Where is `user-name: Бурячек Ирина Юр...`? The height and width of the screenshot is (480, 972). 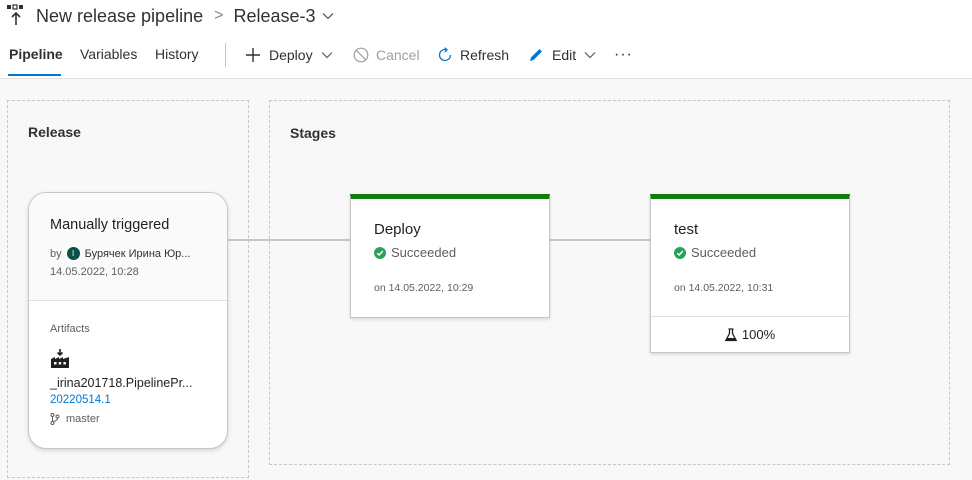 user-name: Бурячек Ирина Юр... is located at coordinates (137, 253).